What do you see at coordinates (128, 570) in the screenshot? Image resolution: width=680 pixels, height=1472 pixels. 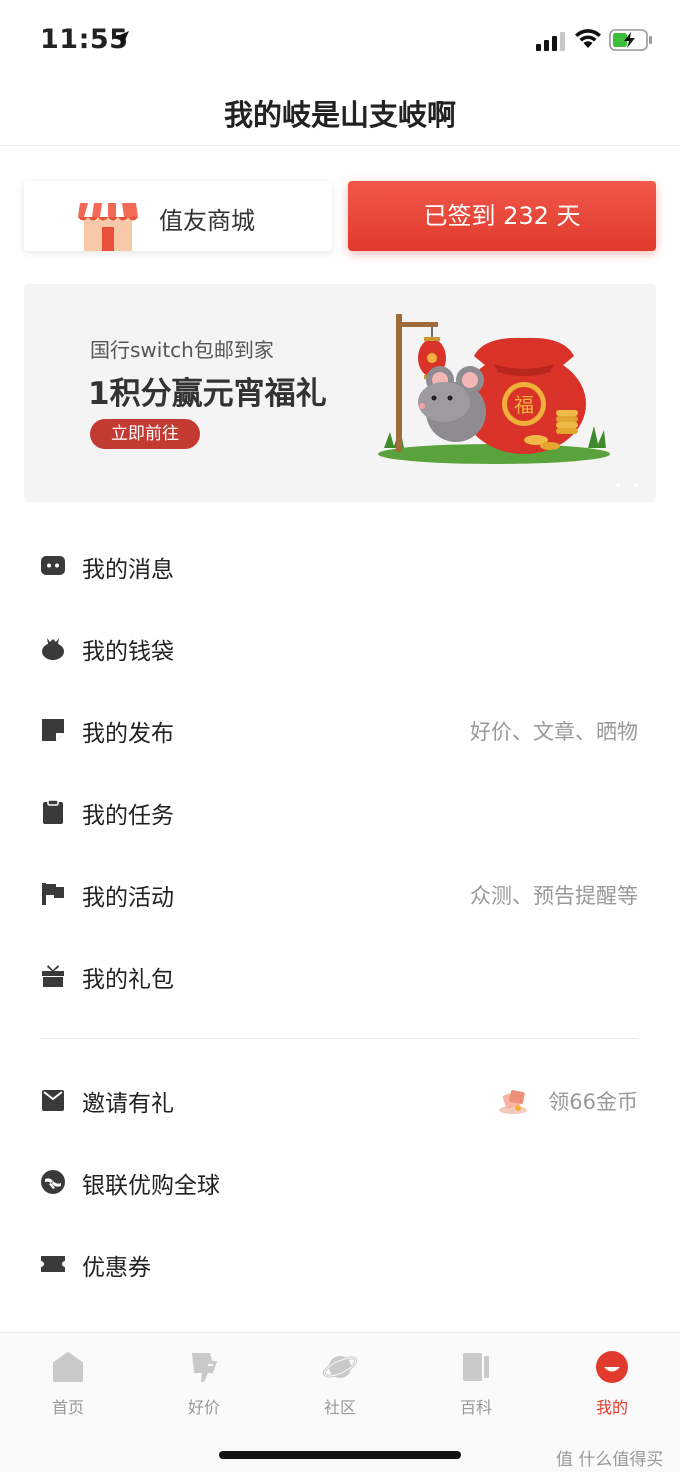 I see `menu-label: 我的消息` at bounding box center [128, 570].